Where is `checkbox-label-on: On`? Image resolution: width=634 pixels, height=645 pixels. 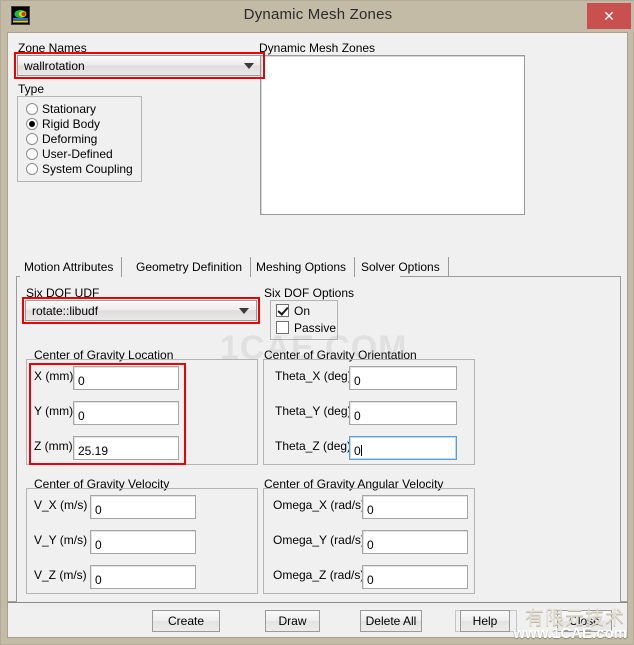 checkbox-label-on: On is located at coordinates (302, 311).